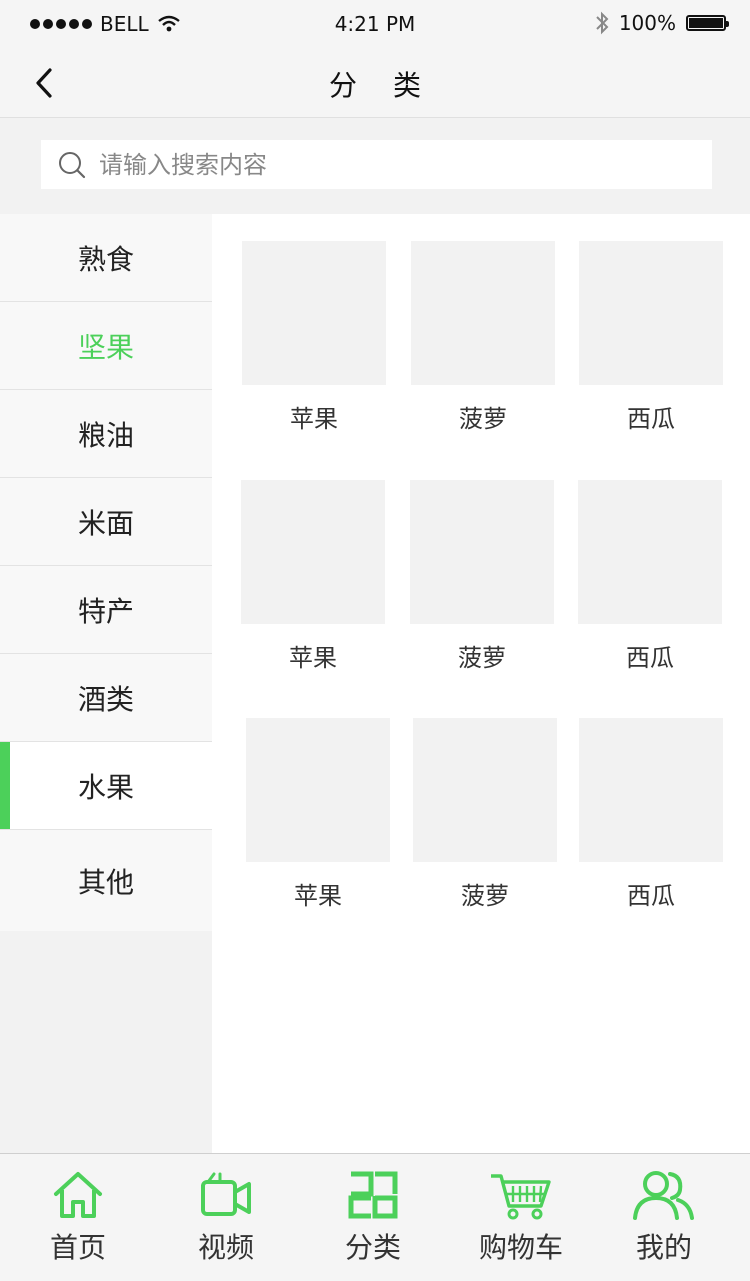 Image resolution: width=750 pixels, height=1281 pixels. What do you see at coordinates (225, 1247) in the screenshot?
I see `tab-label: 视频` at bounding box center [225, 1247].